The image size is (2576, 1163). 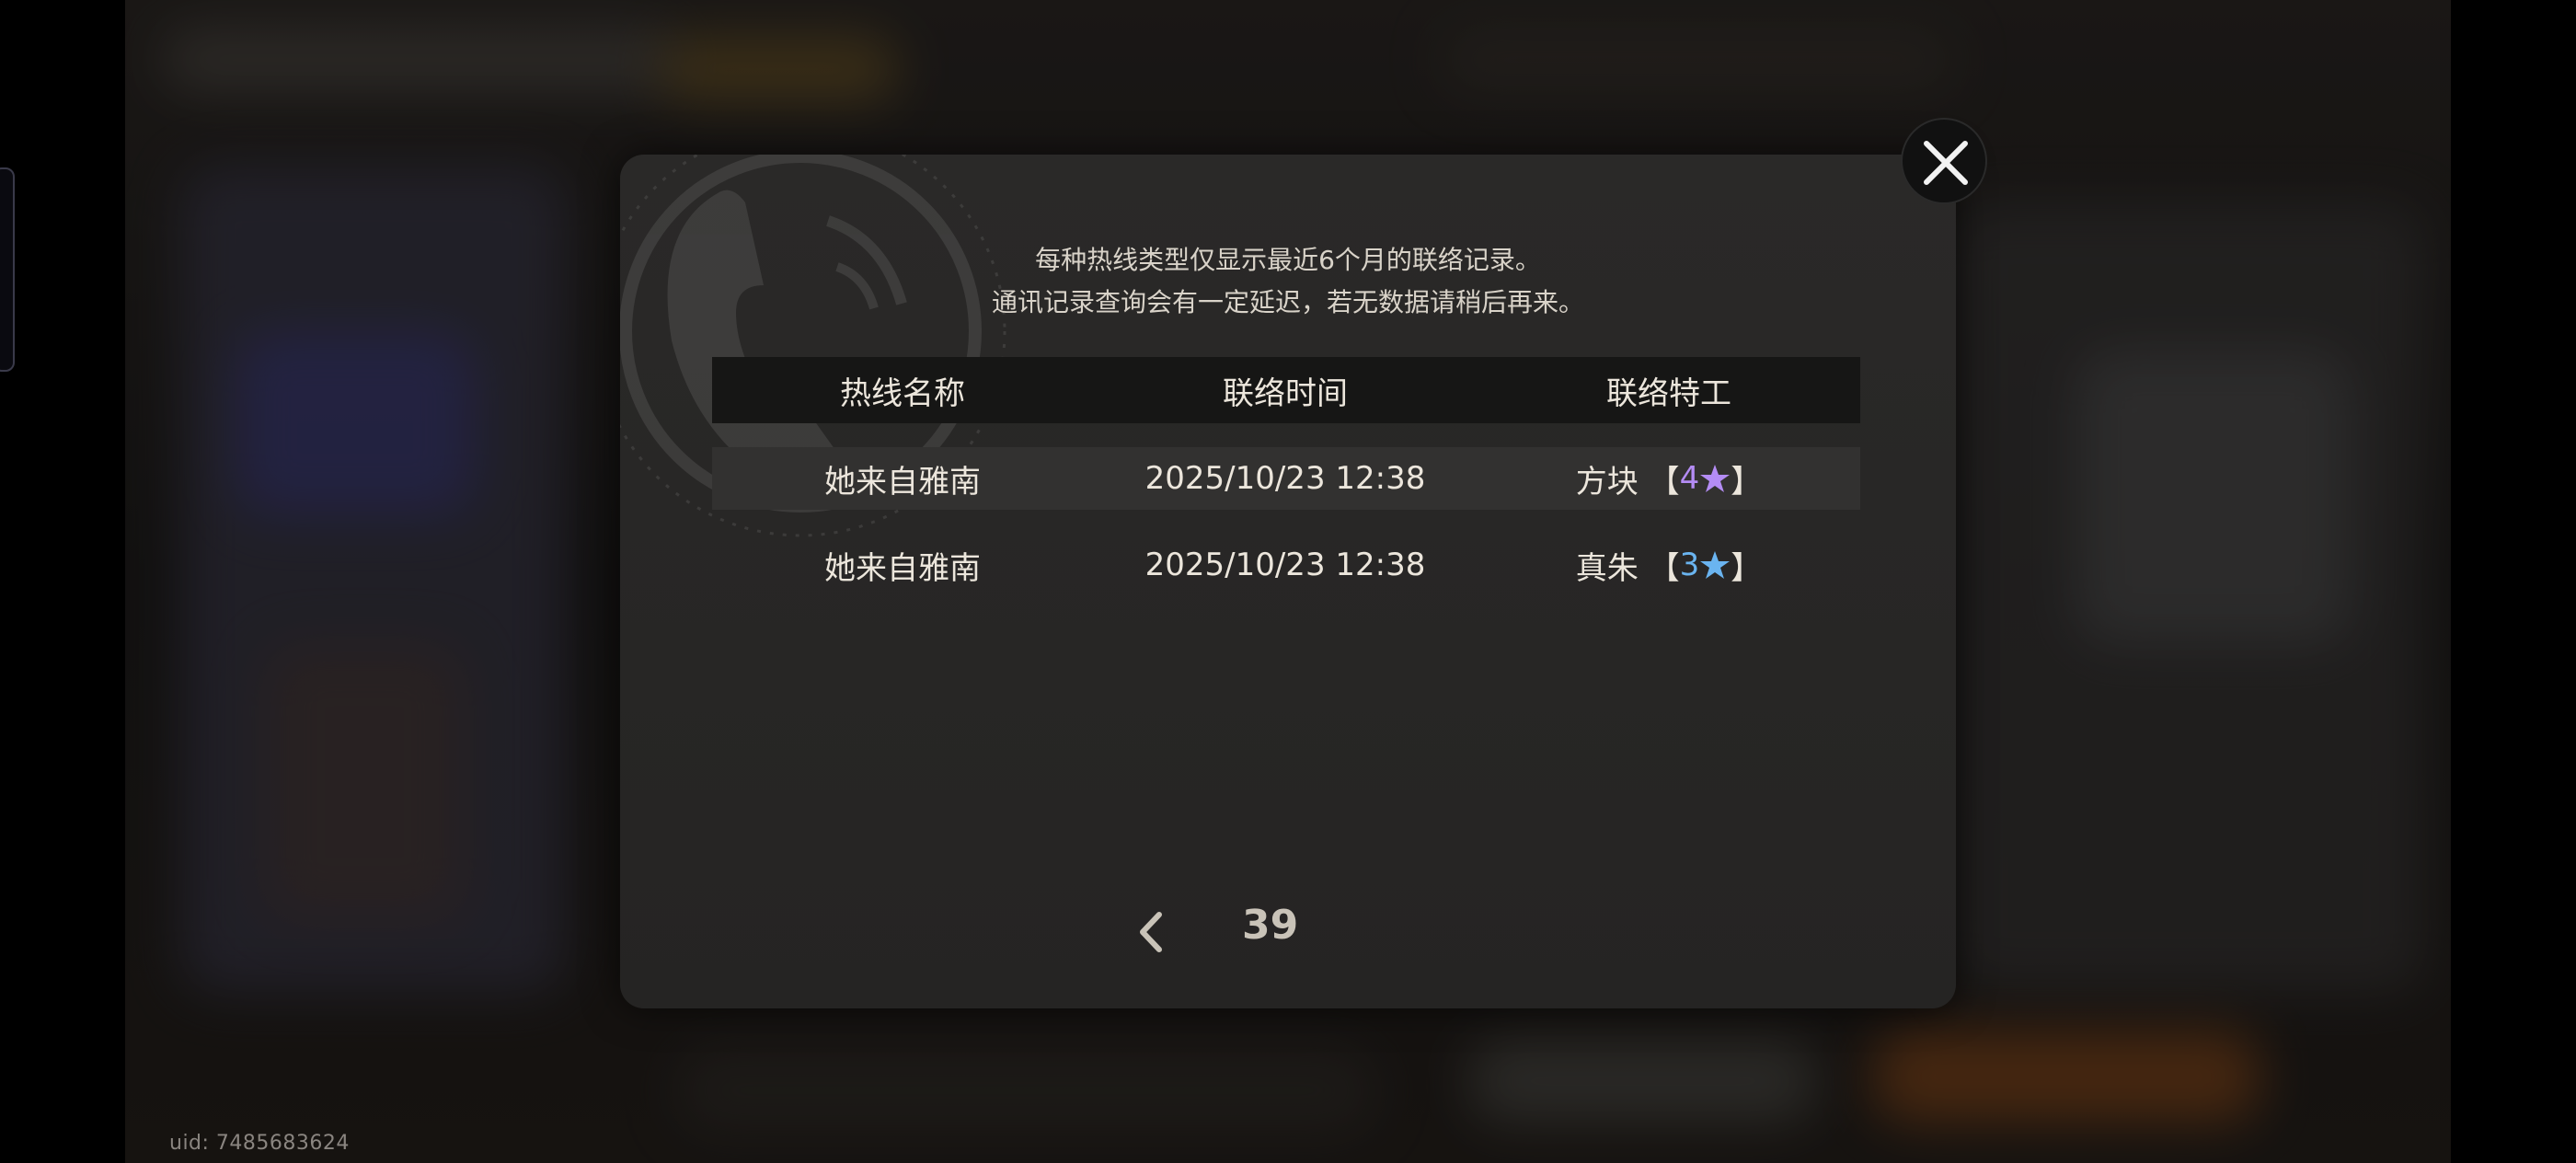 I want to click on agent-cell: 真朱 【3 】, so click(x=1669, y=565).